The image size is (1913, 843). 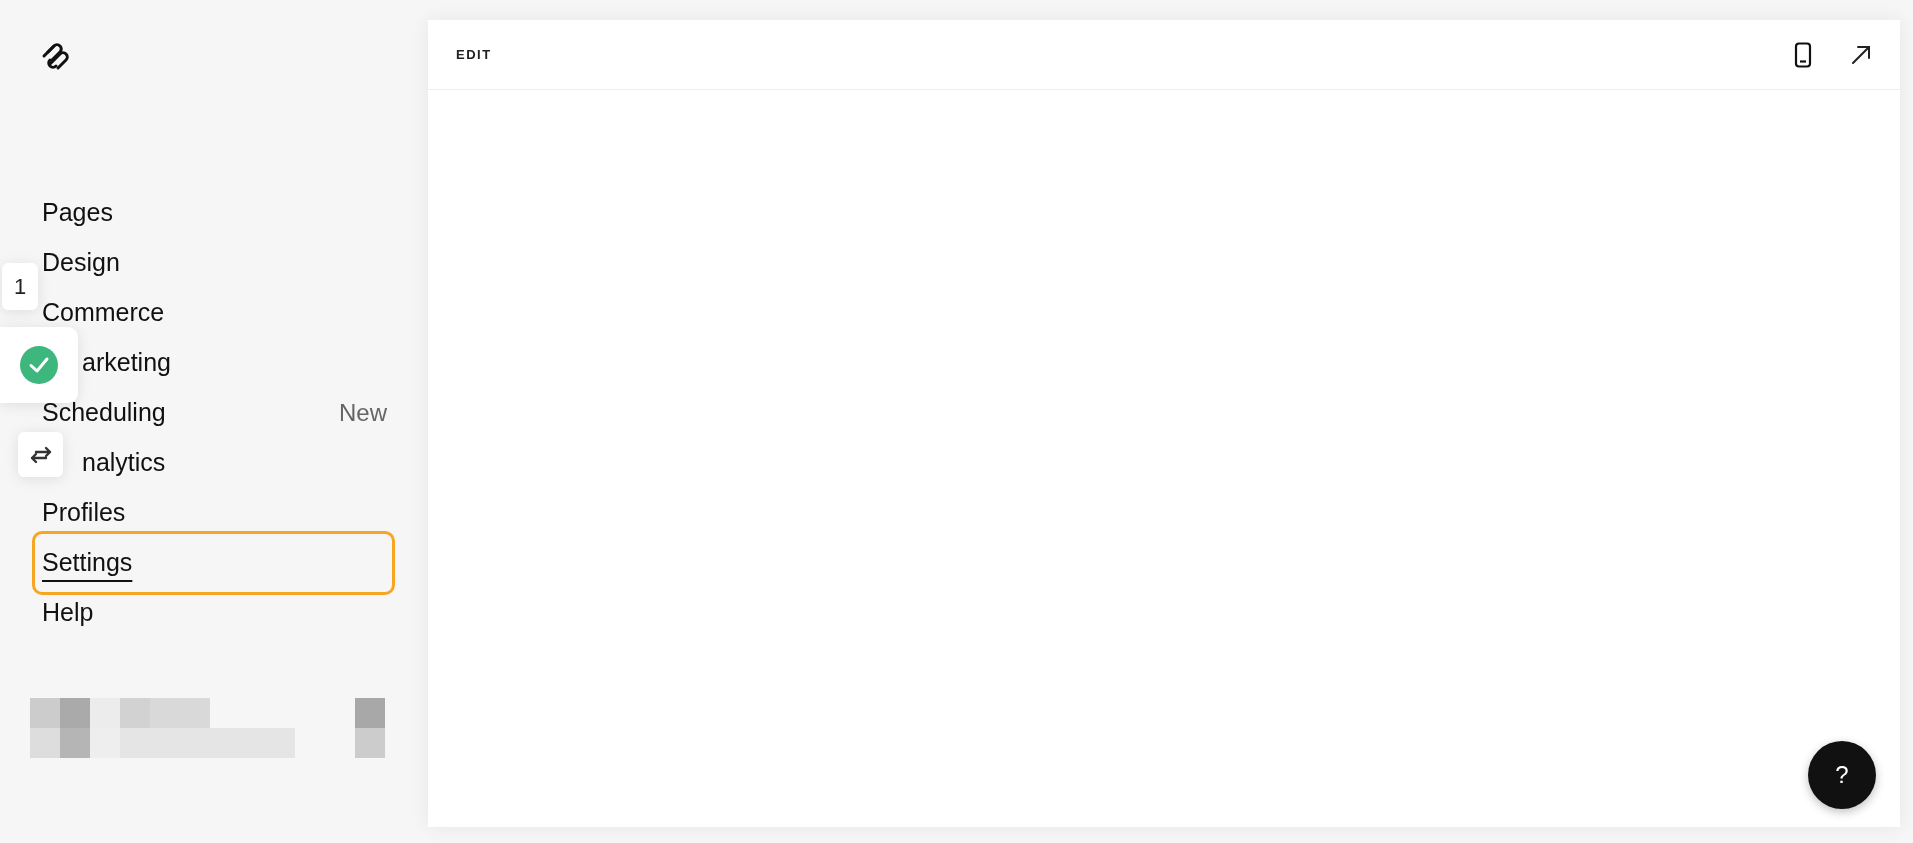 I want to click on edit-label: EDIT, so click(x=474, y=54).